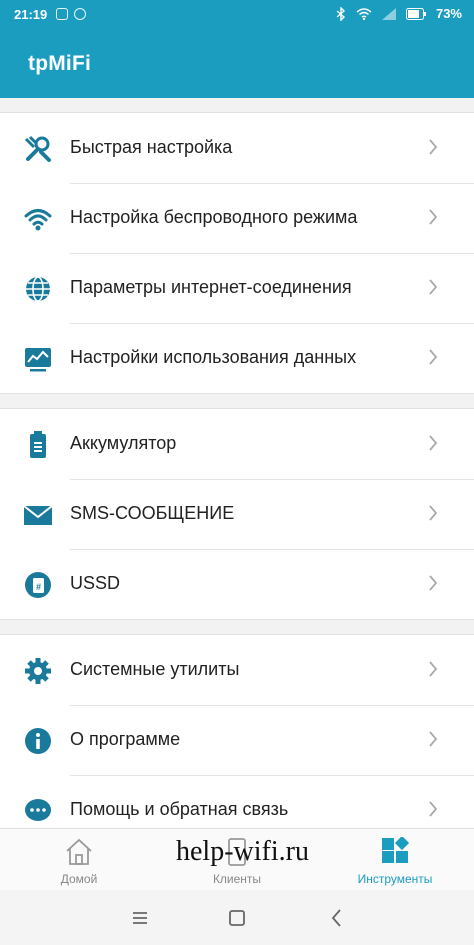  Describe the element at coordinates (151, 147) in the screenshot. I see `menu-item-label: Быстрая настройка` at that location.